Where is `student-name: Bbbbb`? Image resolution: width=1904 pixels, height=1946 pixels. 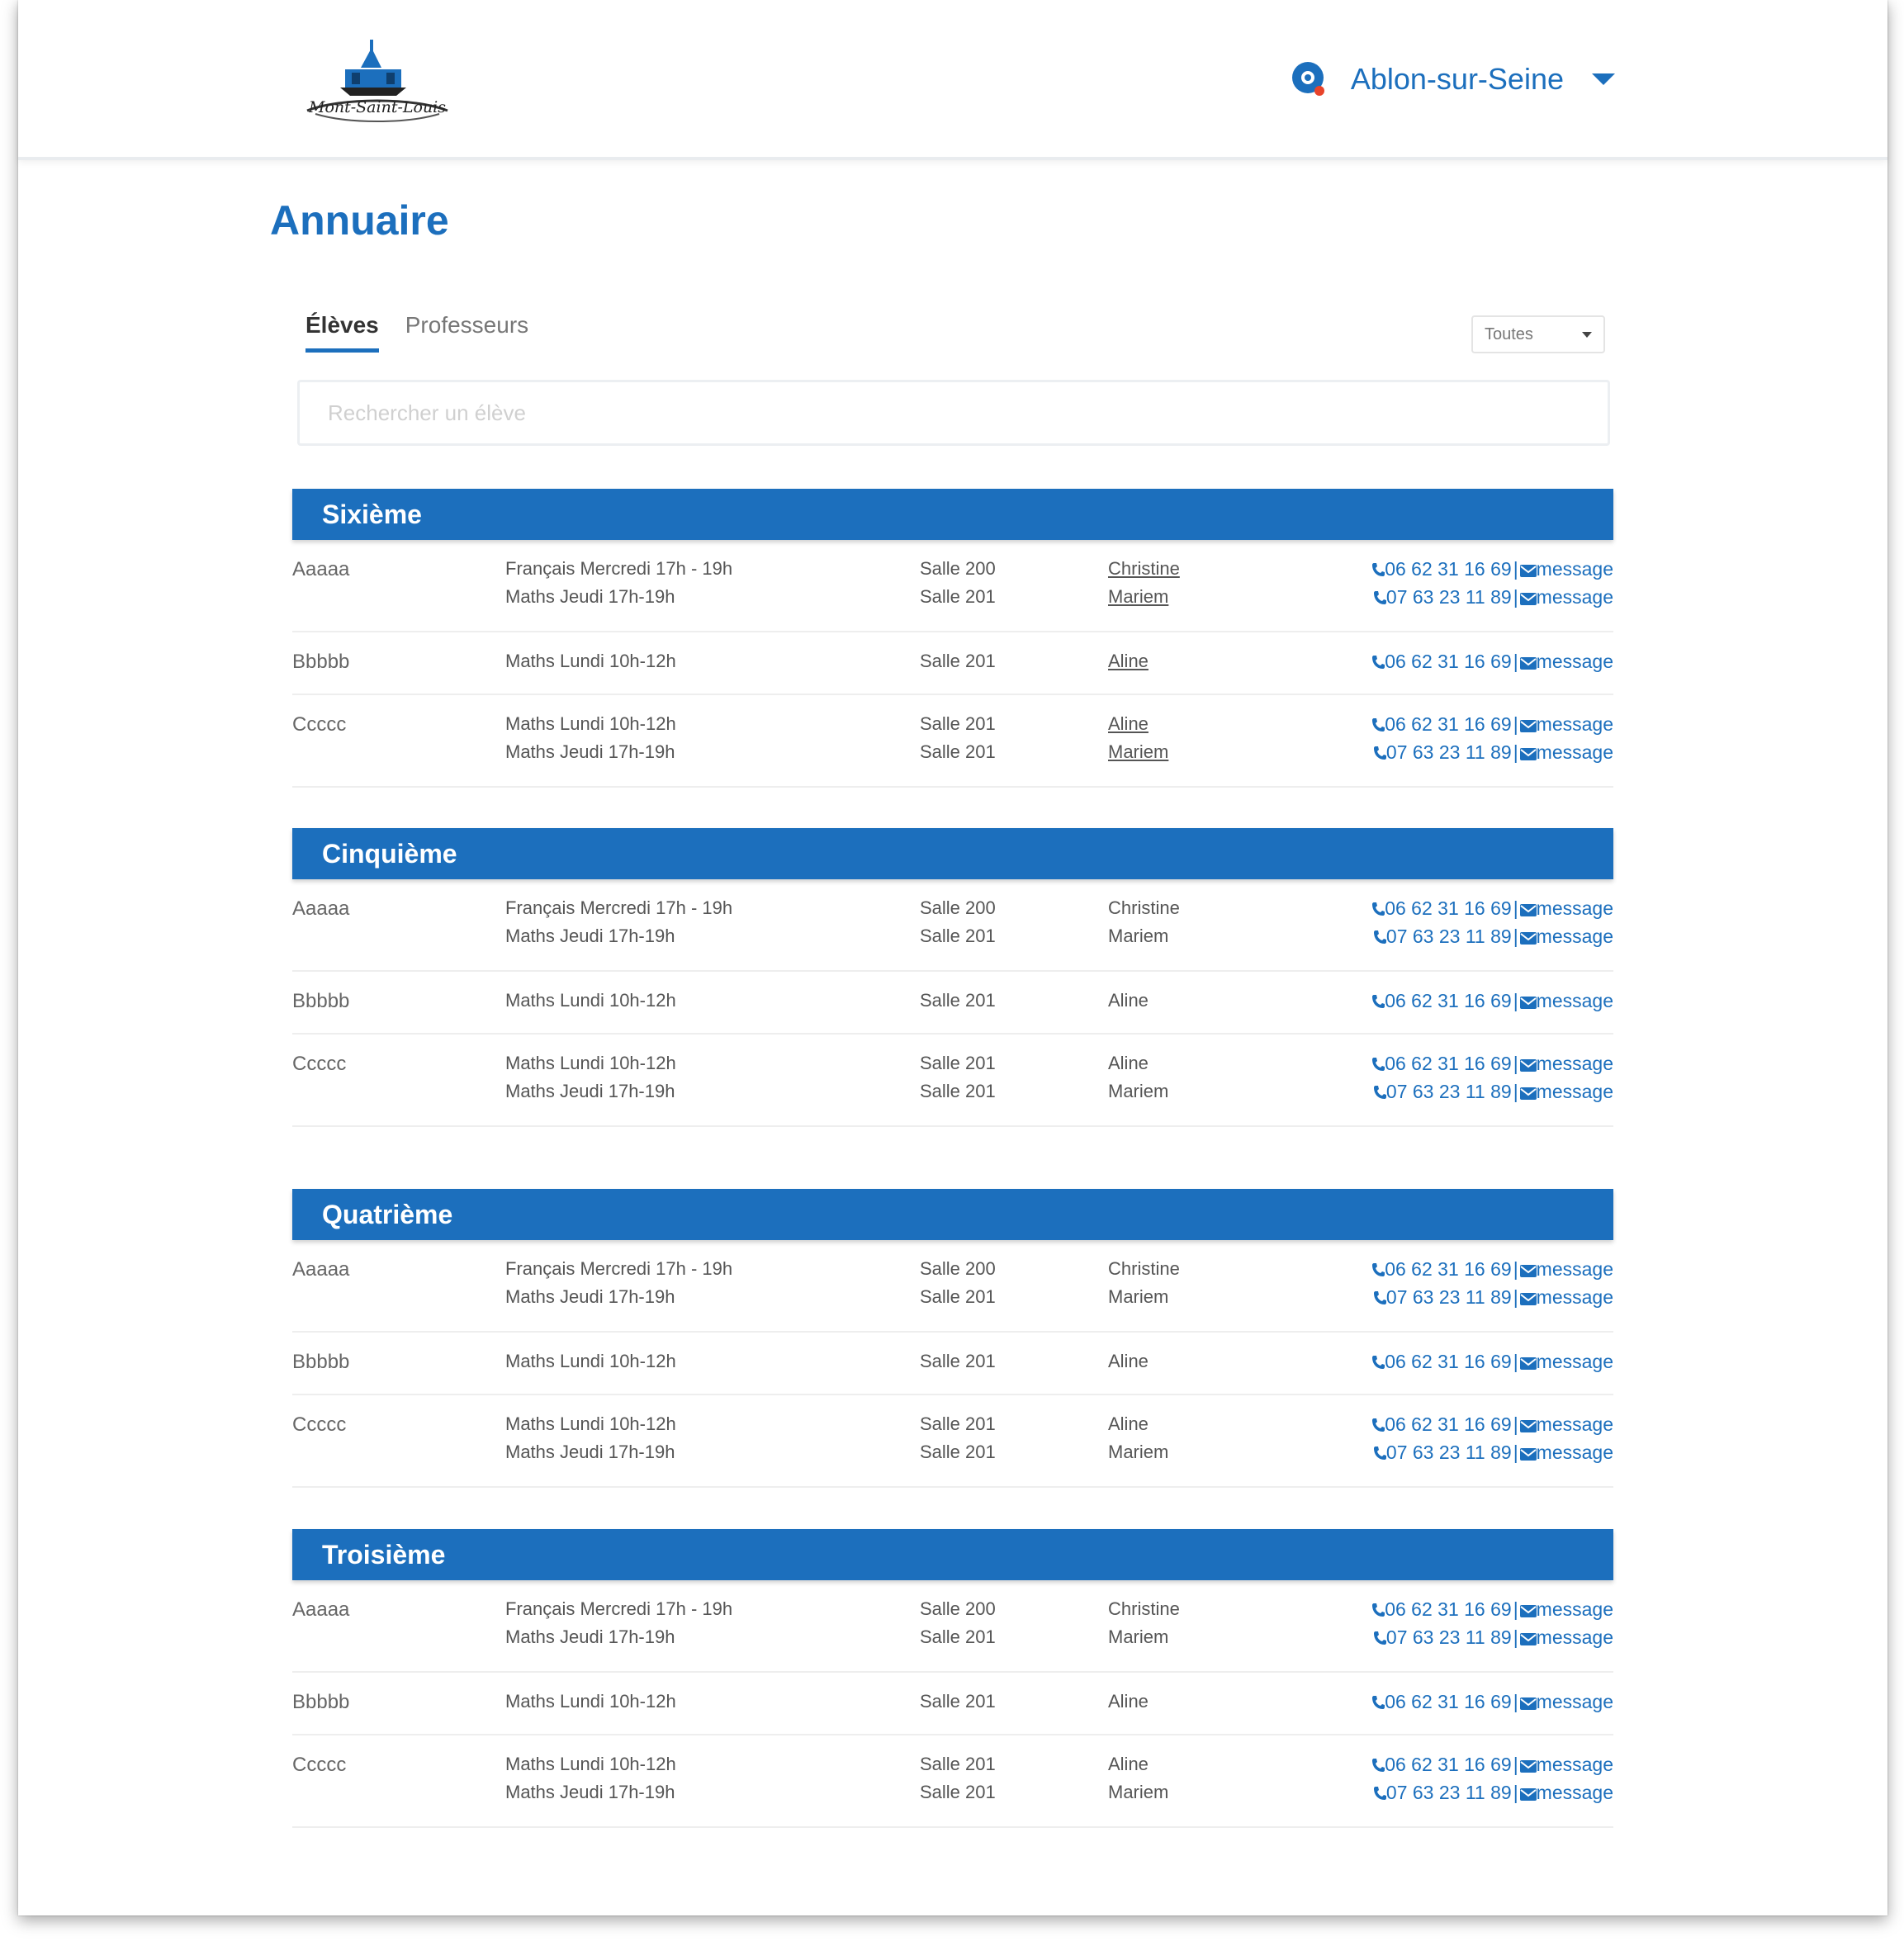 student-name: Bbbbb is located at coordinates (321, 1001).